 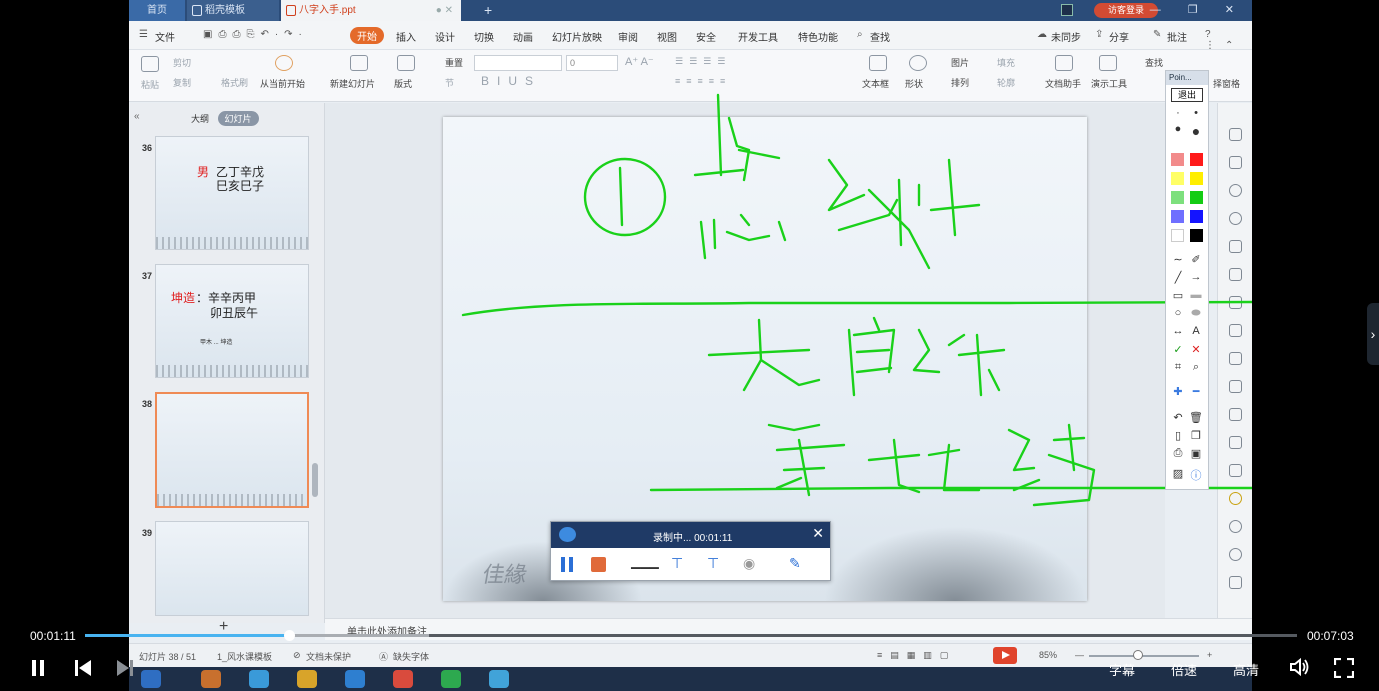 What do you see at coordinates (384, 657) in the screenshot?
I see `font-warning-icon: Ⓐ` at bounding box center [384, 657].